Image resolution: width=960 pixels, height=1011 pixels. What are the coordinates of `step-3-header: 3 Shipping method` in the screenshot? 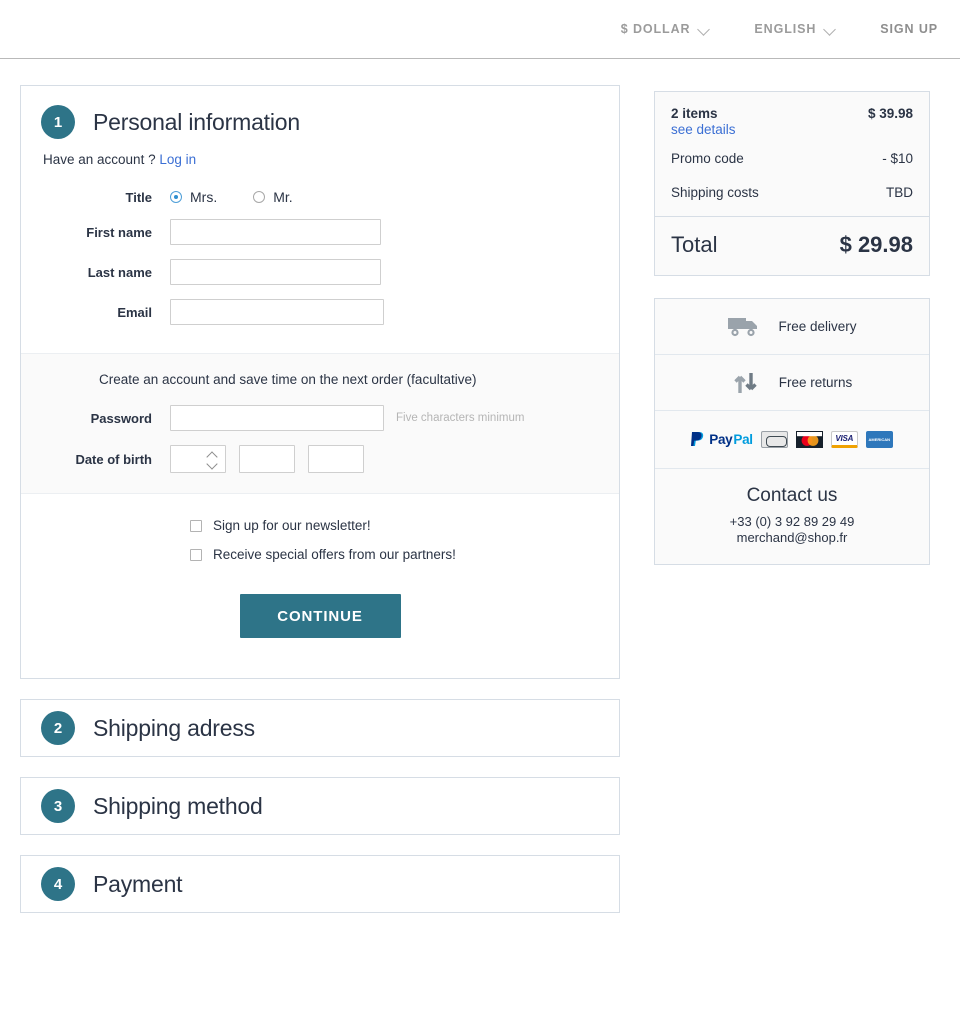 It's located at (142, 806).